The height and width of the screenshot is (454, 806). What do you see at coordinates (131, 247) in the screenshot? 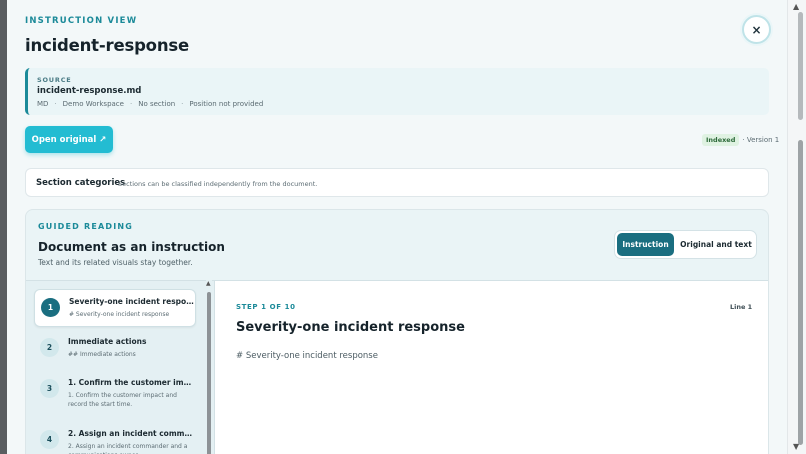
I see `guided-title: Document as an instruction` at bounding box center [131, 247].